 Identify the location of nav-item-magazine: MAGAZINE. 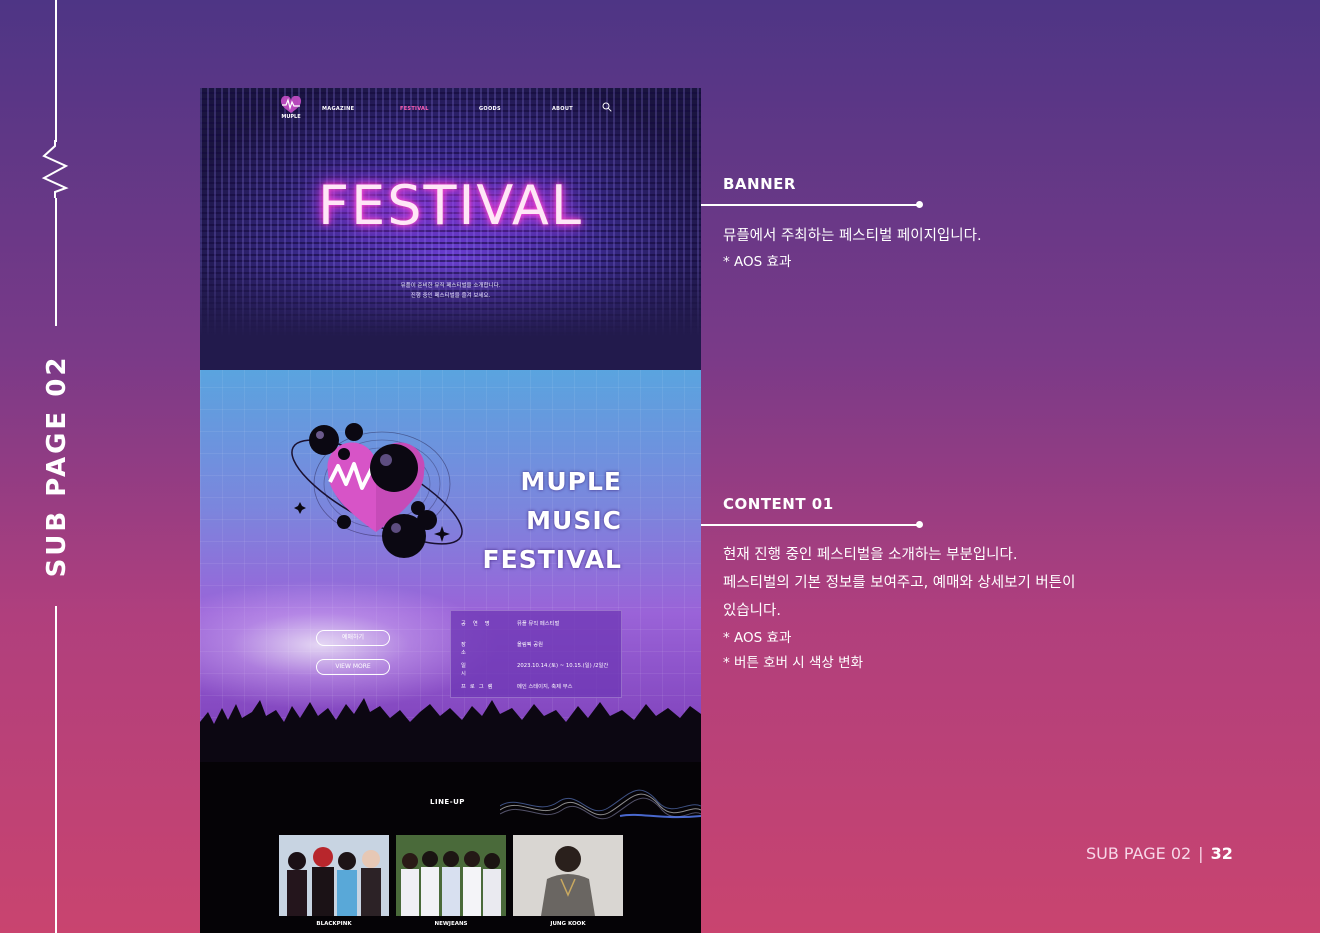
(338, 109).